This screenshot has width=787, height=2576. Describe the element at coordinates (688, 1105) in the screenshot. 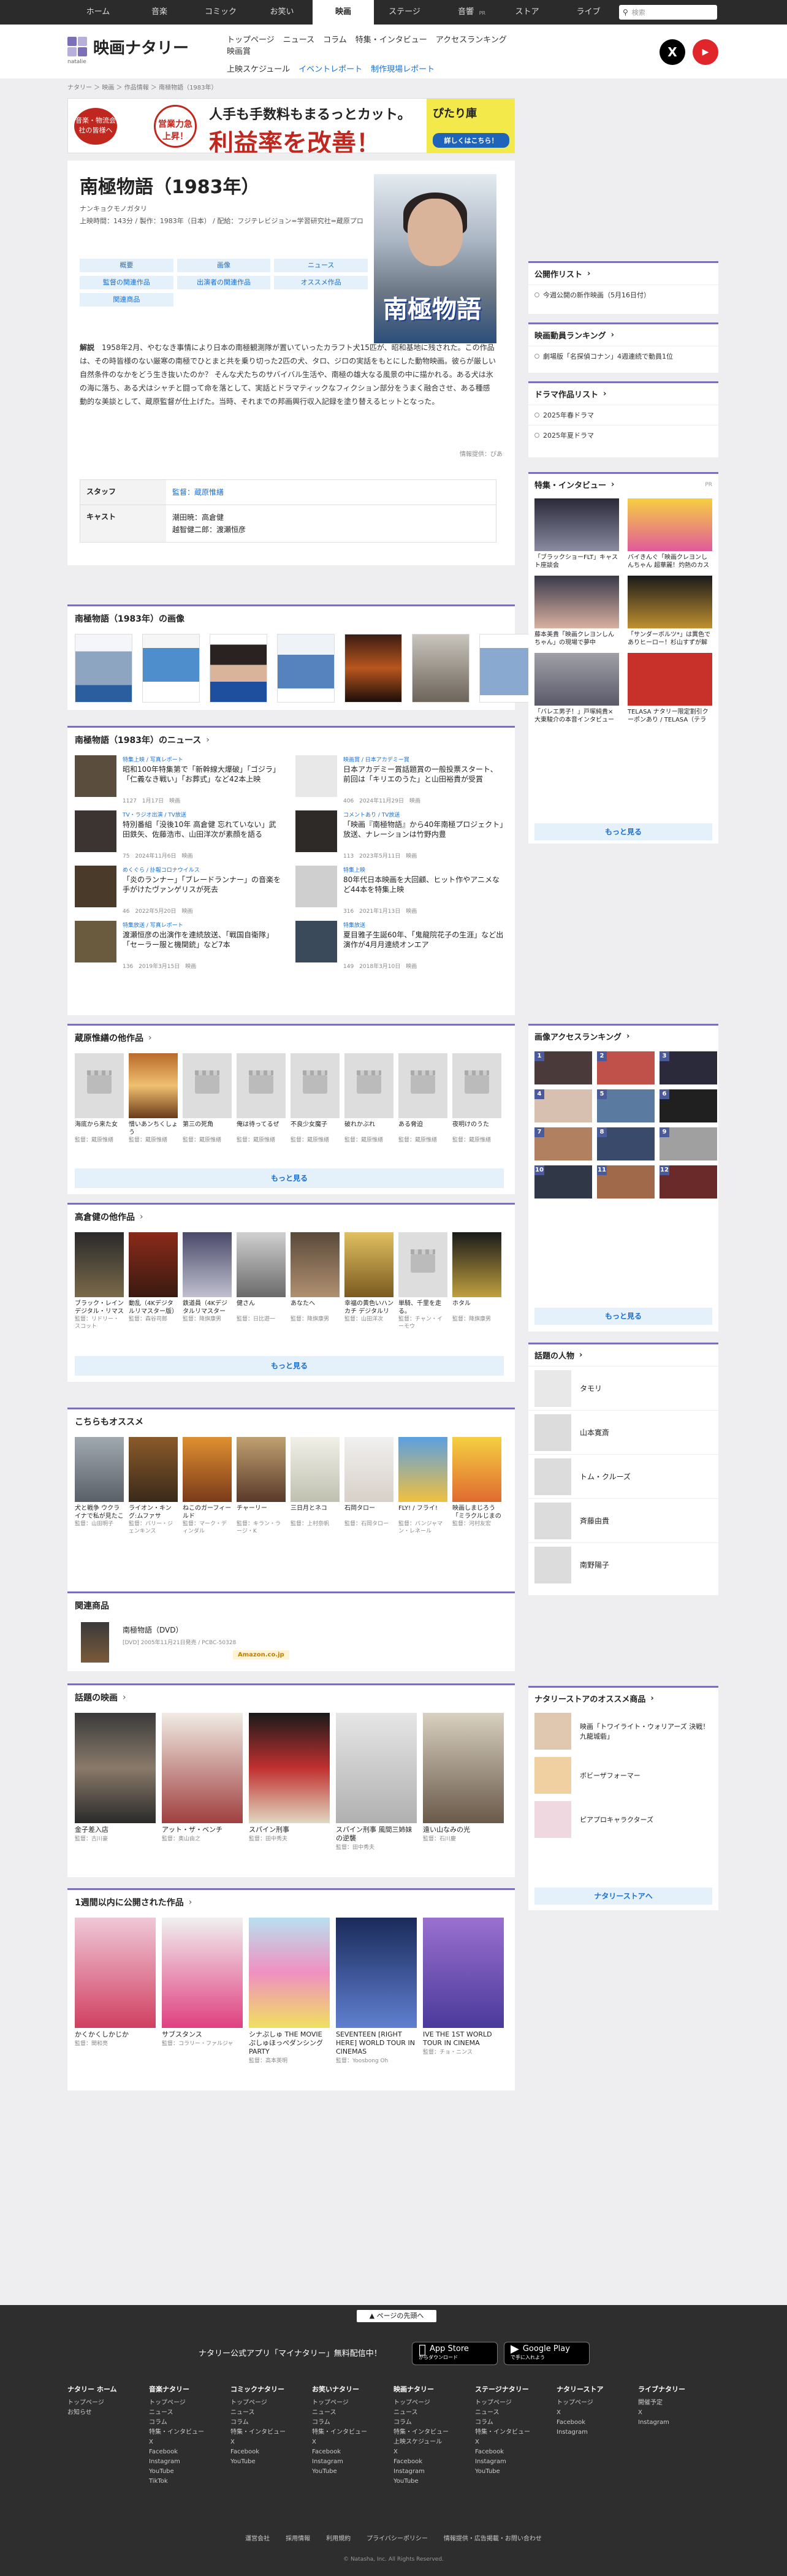

I see `rank-item: 6` at that location.